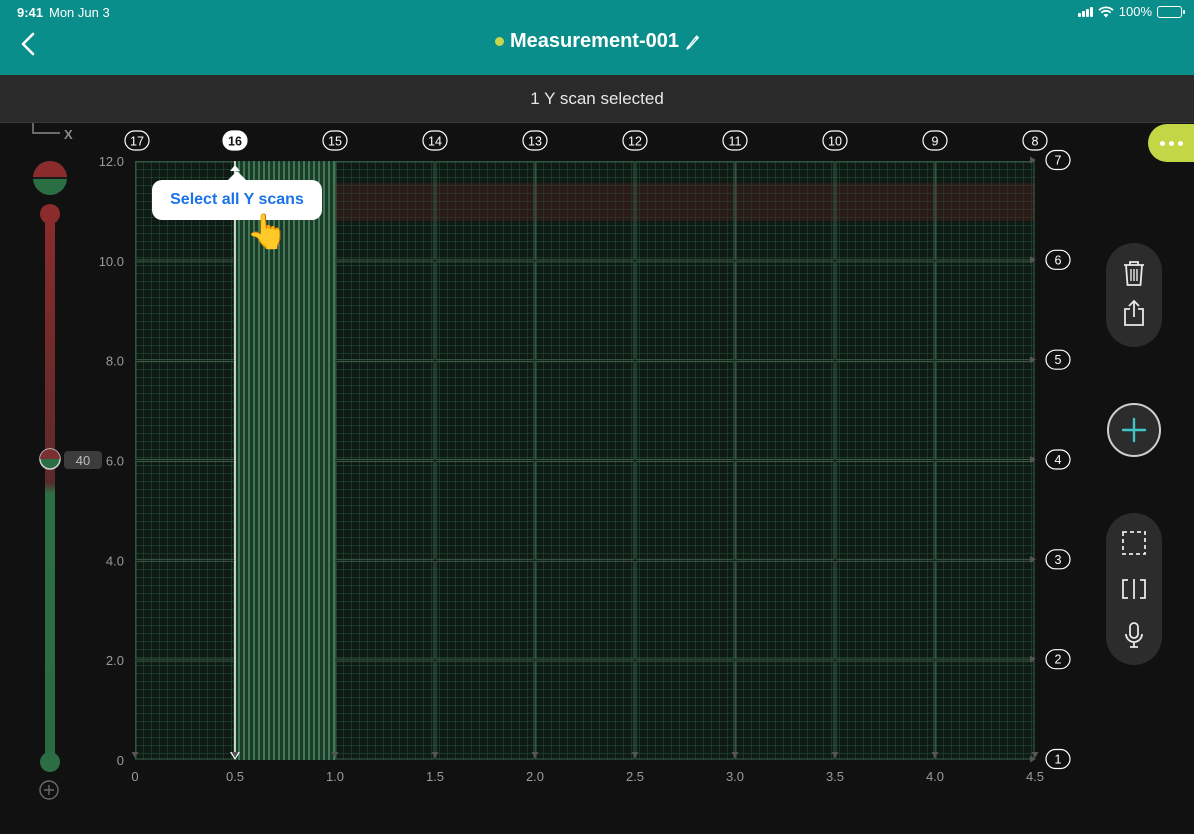 Image resolution: width=1194 pixels, height=834 pixels. I want to click on depth-slider-bottom-handle, so click(50, 762).